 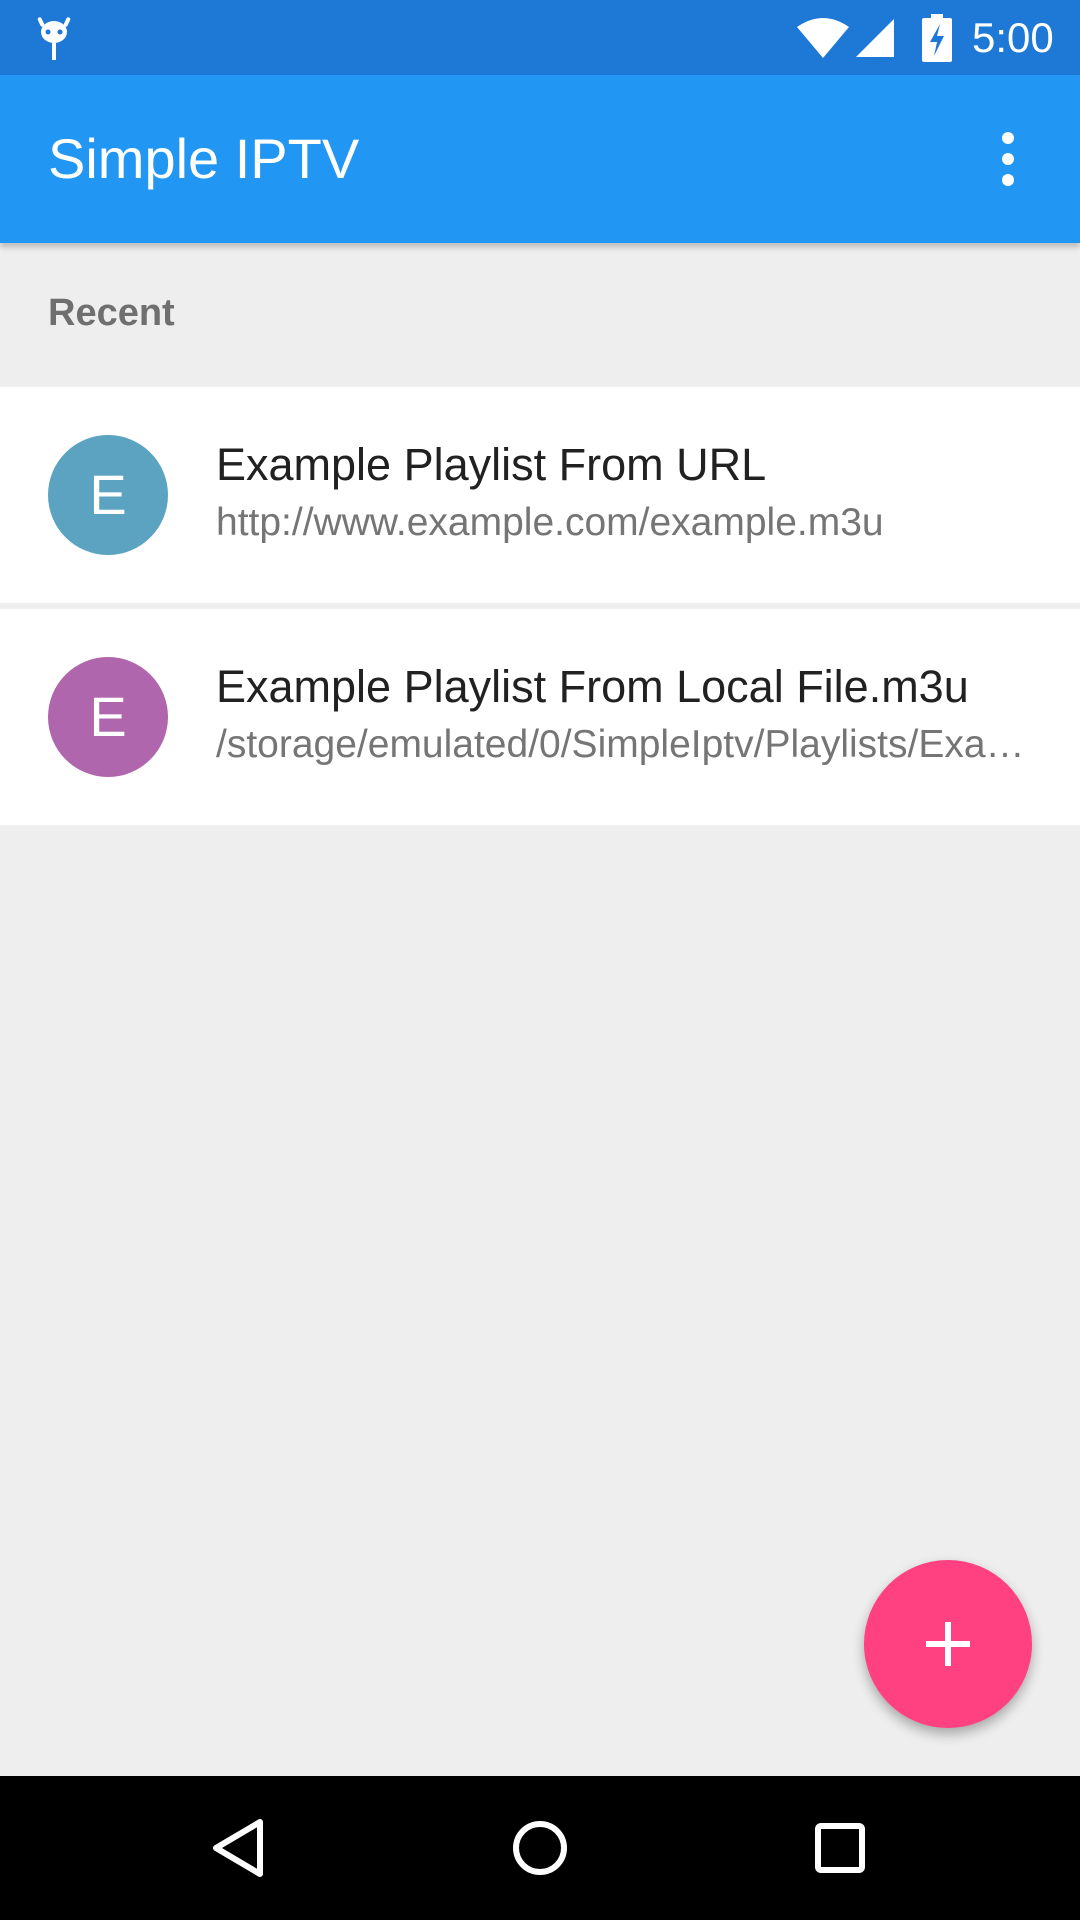 I want to click on section-header: Recent, so click(x=540, y=315).